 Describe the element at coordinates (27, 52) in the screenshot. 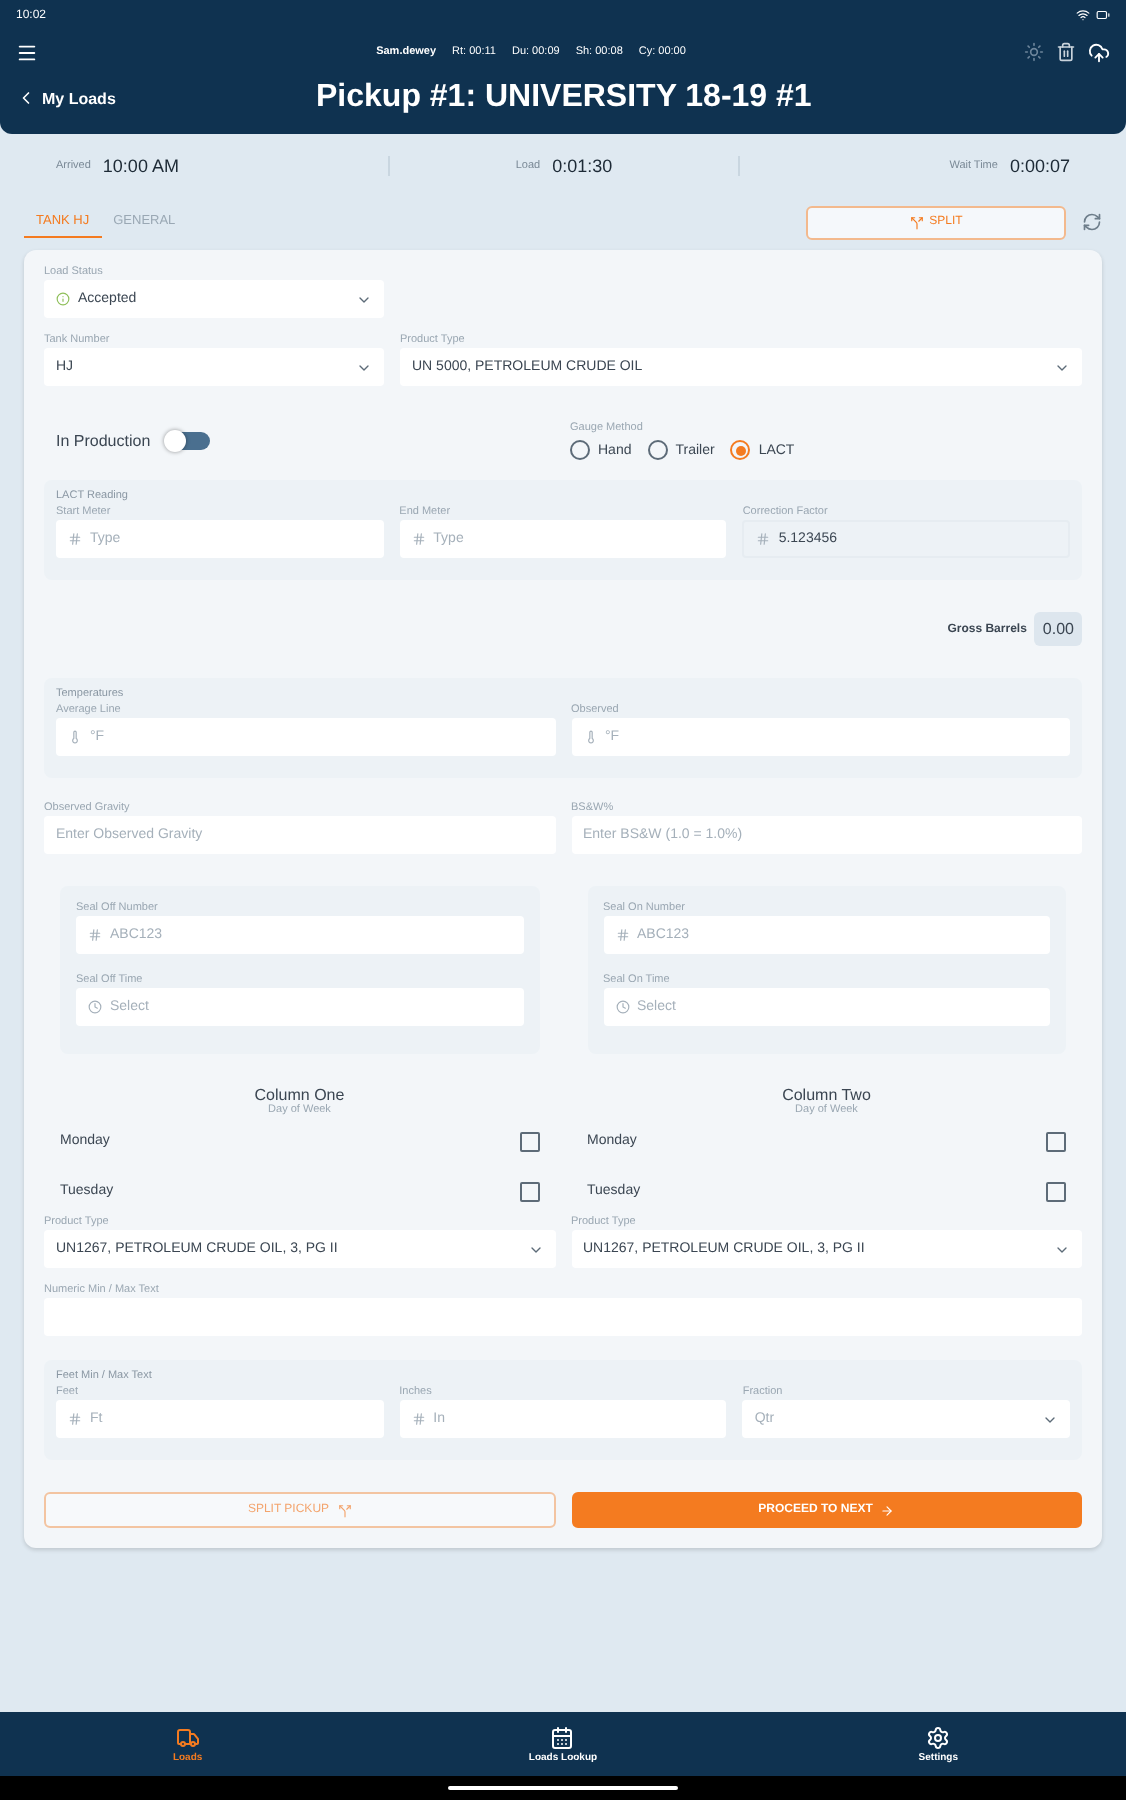

I see `menu-icon` at that location.